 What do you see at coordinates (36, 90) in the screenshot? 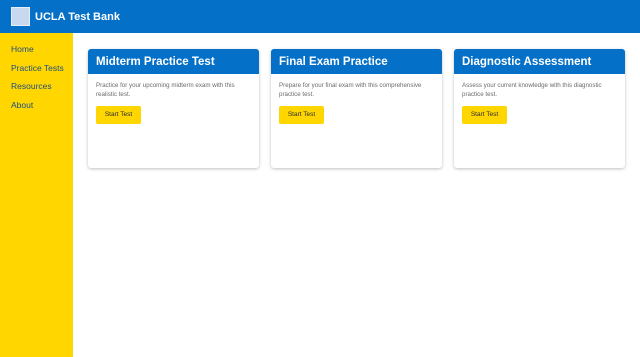
I see `sidebar-item-resources: Resources` at bounding box center [36, 90].